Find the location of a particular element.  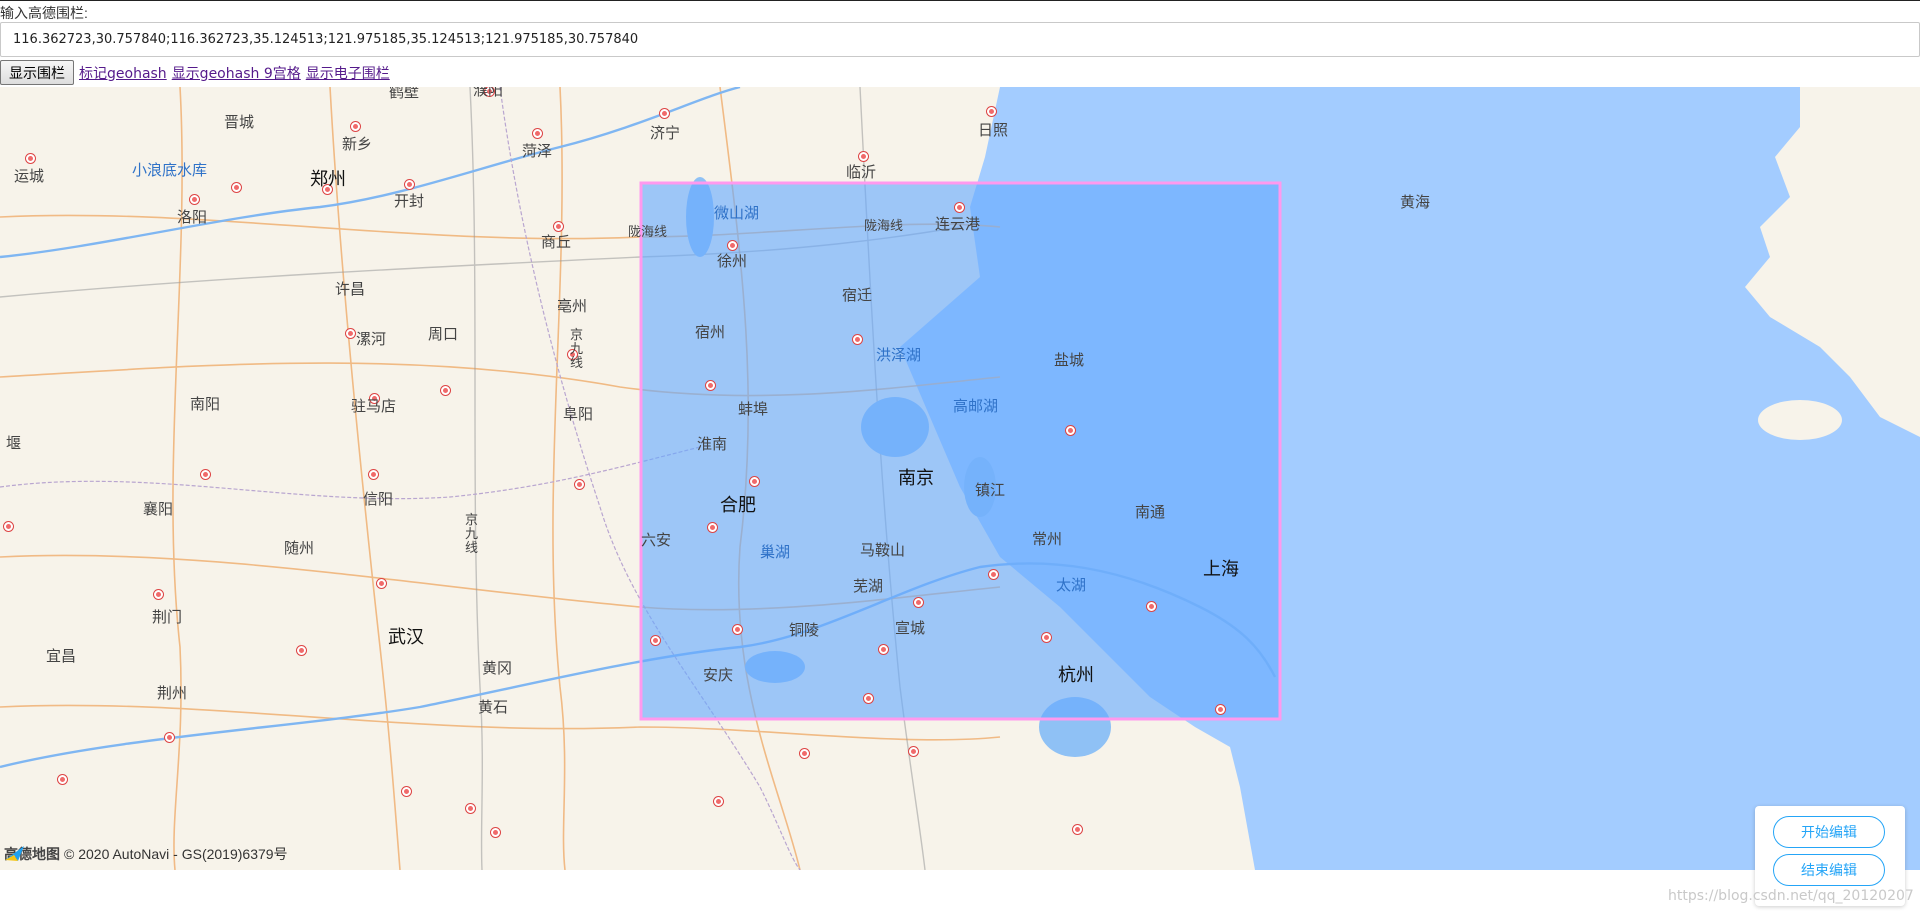

amap-logo-icon is located at coordinates (14, 853).